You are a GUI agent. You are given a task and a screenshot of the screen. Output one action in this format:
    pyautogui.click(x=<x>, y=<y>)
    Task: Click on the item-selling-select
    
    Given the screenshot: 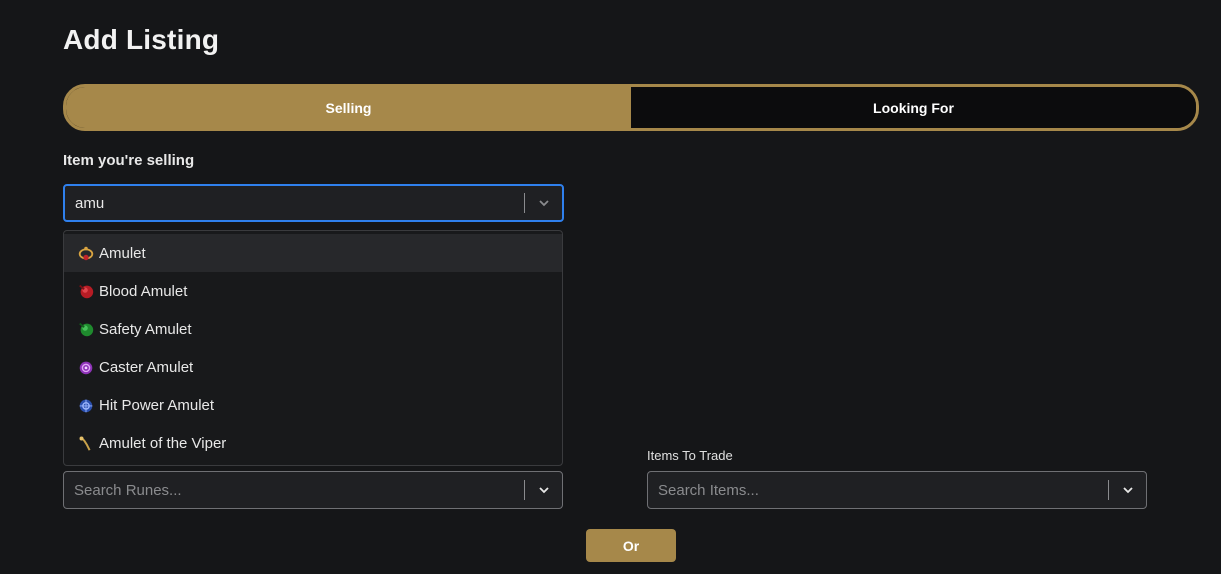 What is the action you would take?
    pyautogui.click(x=313, y=203)
    